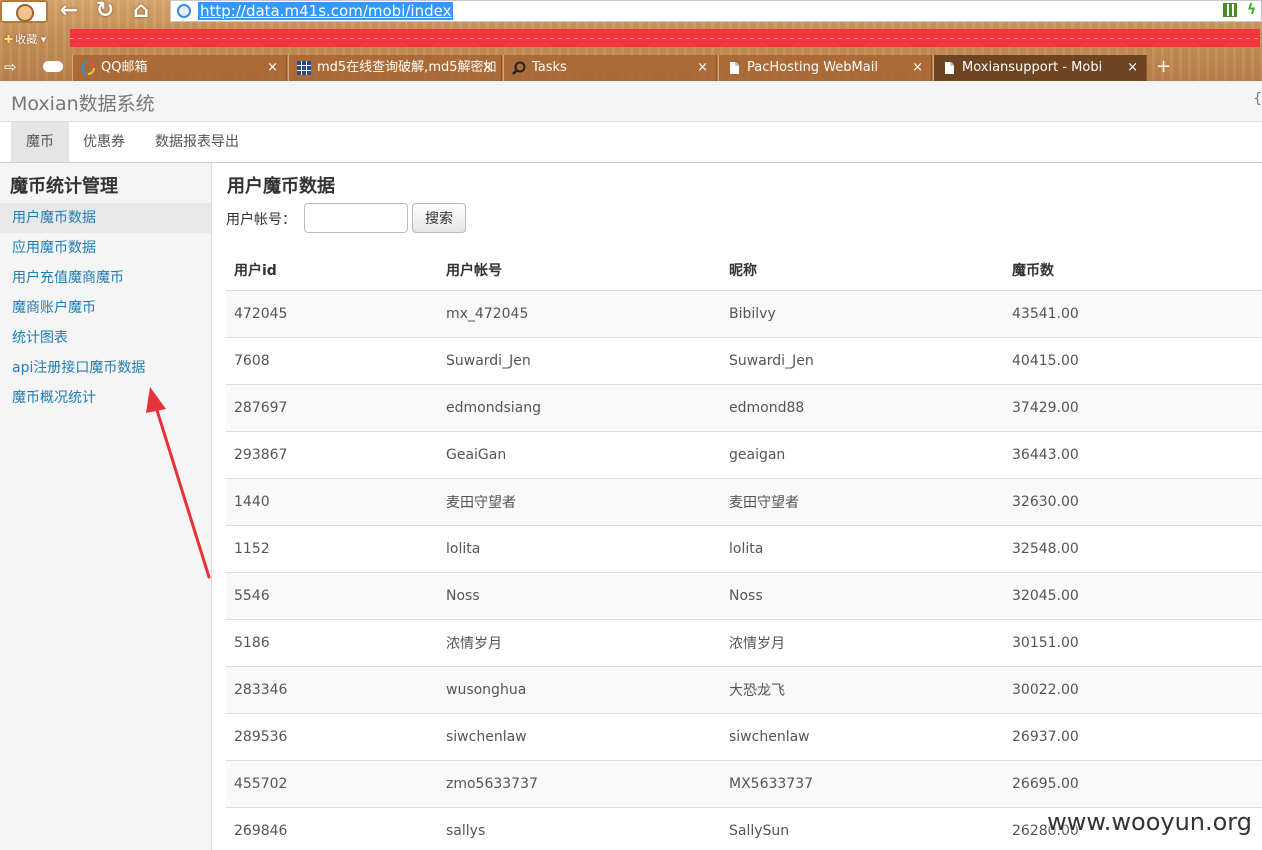 This screenshot has height=850, width=1262. Describe the element at coordinates (862, 455) in the screenshot. I see `cell-nickname: geaigan` at that location.